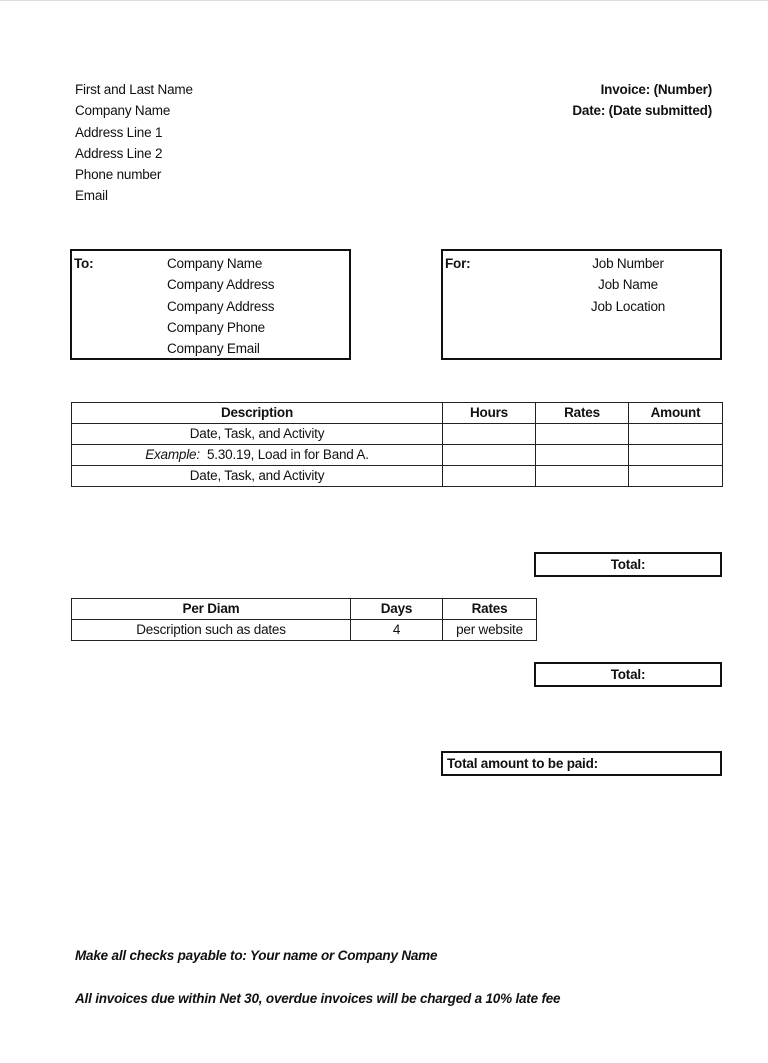  I want to click on table-header-row: Description Hours Rates Amount, so click(397, 413).